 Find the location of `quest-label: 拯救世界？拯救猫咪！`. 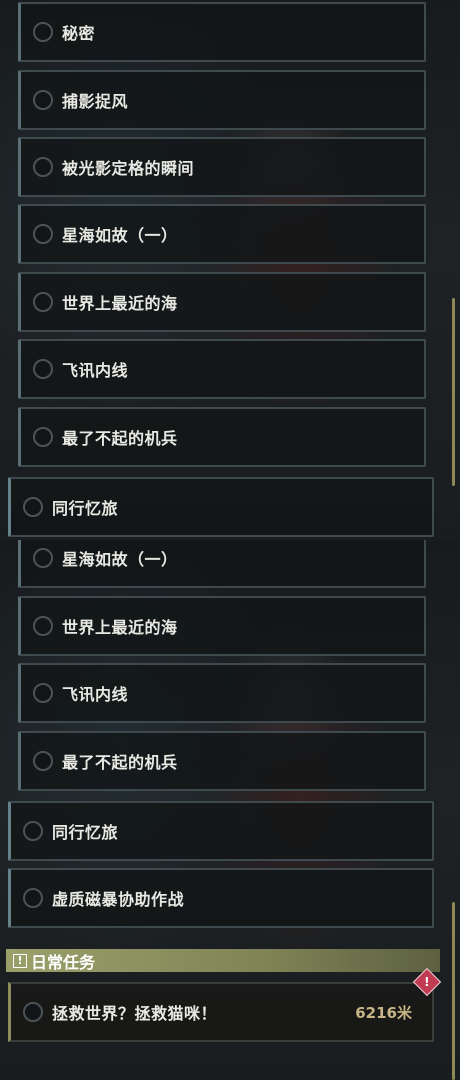

quest-label: 拯救世界？拯救猫咪！ is located at coordinates (135, 1013).